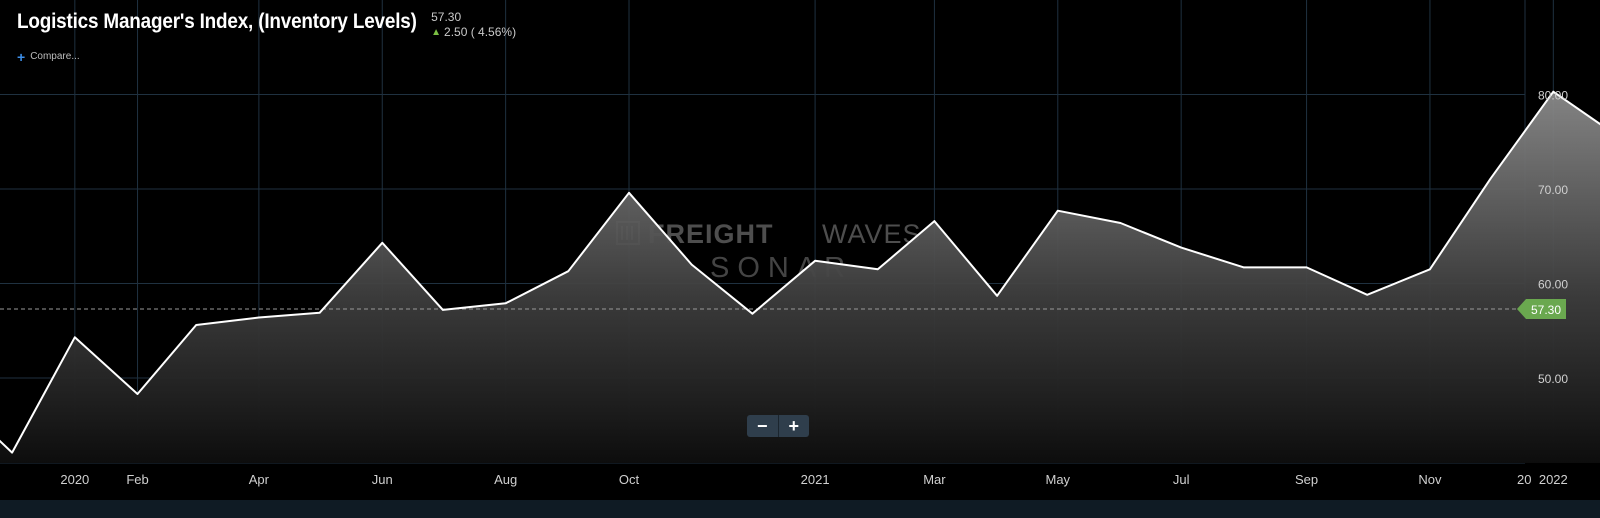 This screenshot has height=518, width=1600. I want to click on x-tick-label: 2021, so click(815, 479).